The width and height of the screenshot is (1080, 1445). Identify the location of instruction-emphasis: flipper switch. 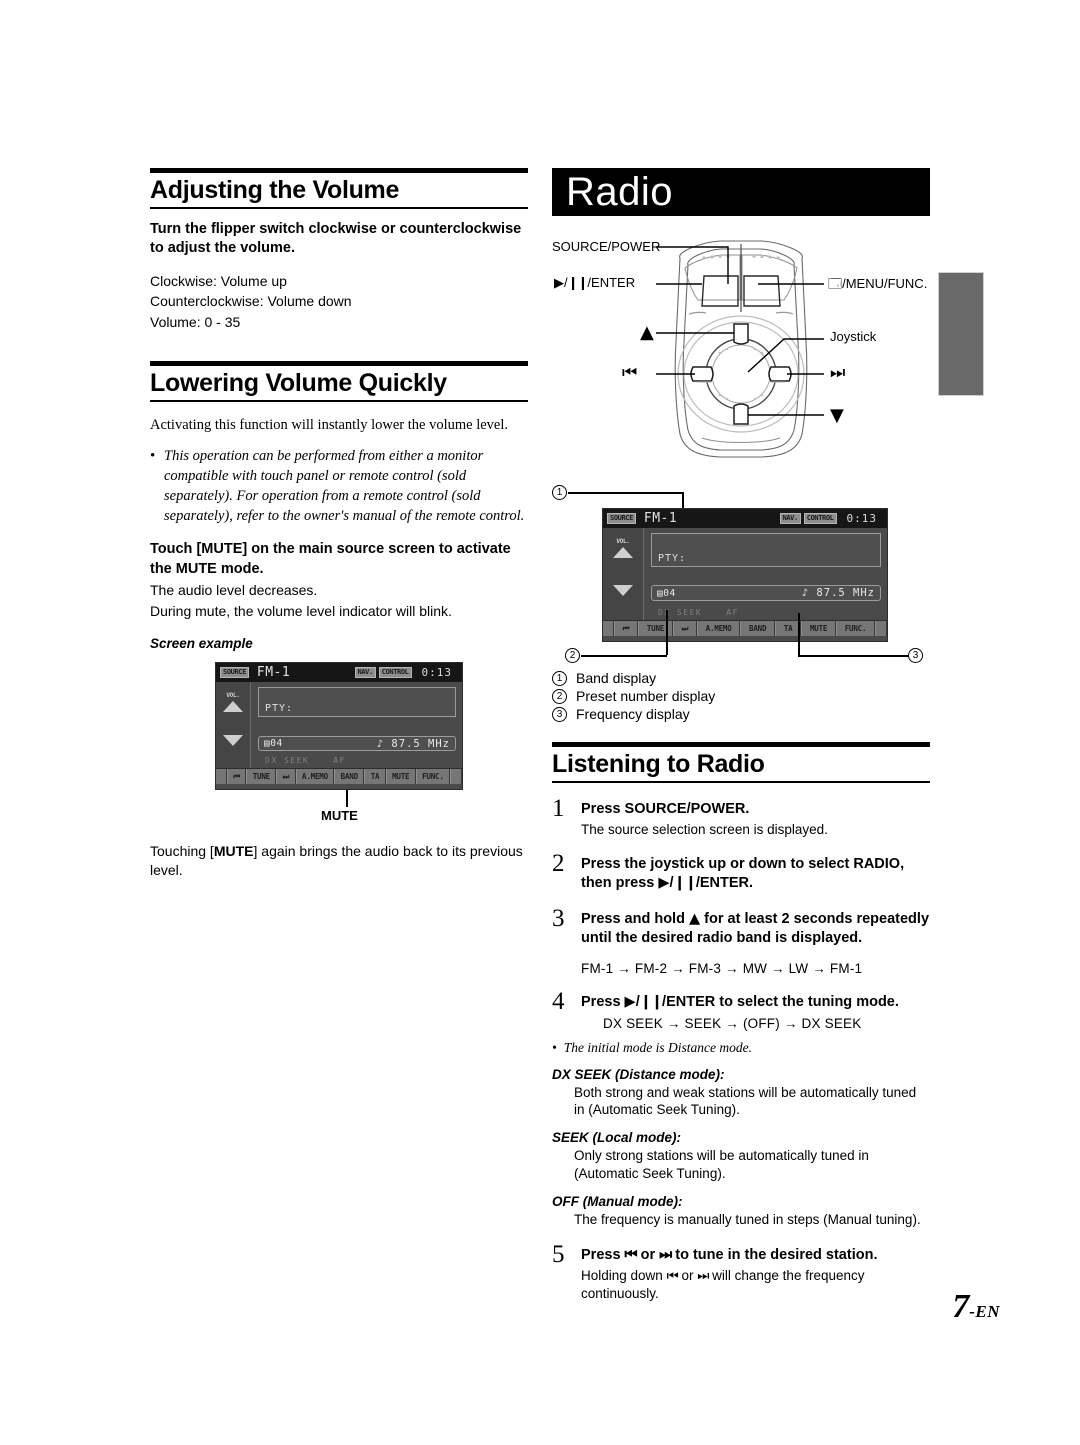
(257, 229).